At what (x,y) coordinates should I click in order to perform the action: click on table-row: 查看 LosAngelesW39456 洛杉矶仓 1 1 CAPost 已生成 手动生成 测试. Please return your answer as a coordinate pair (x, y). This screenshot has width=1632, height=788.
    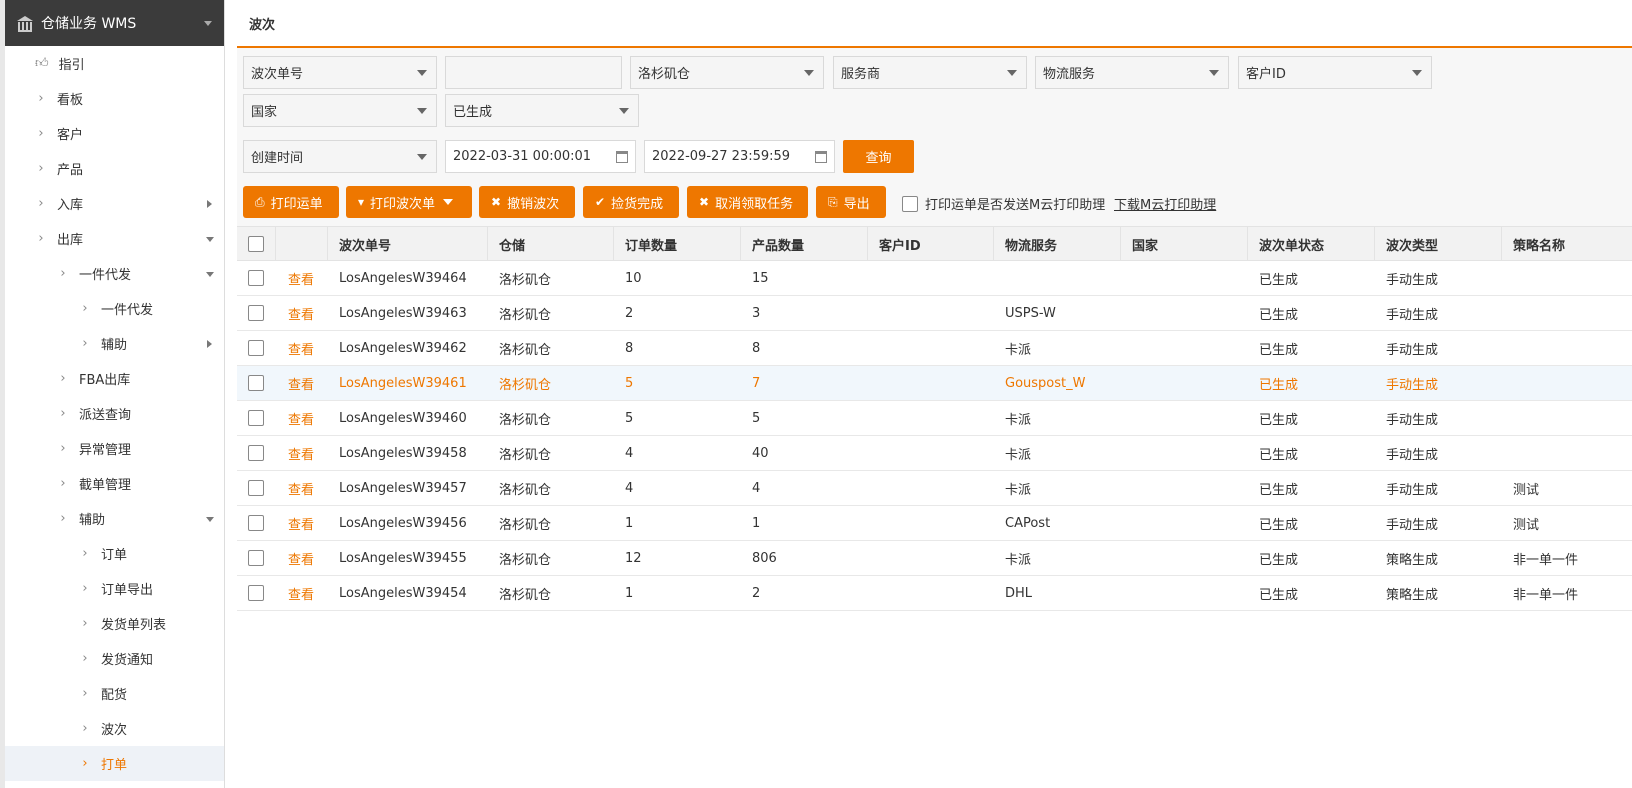
    Looking at the image, I should click on (934, 523).